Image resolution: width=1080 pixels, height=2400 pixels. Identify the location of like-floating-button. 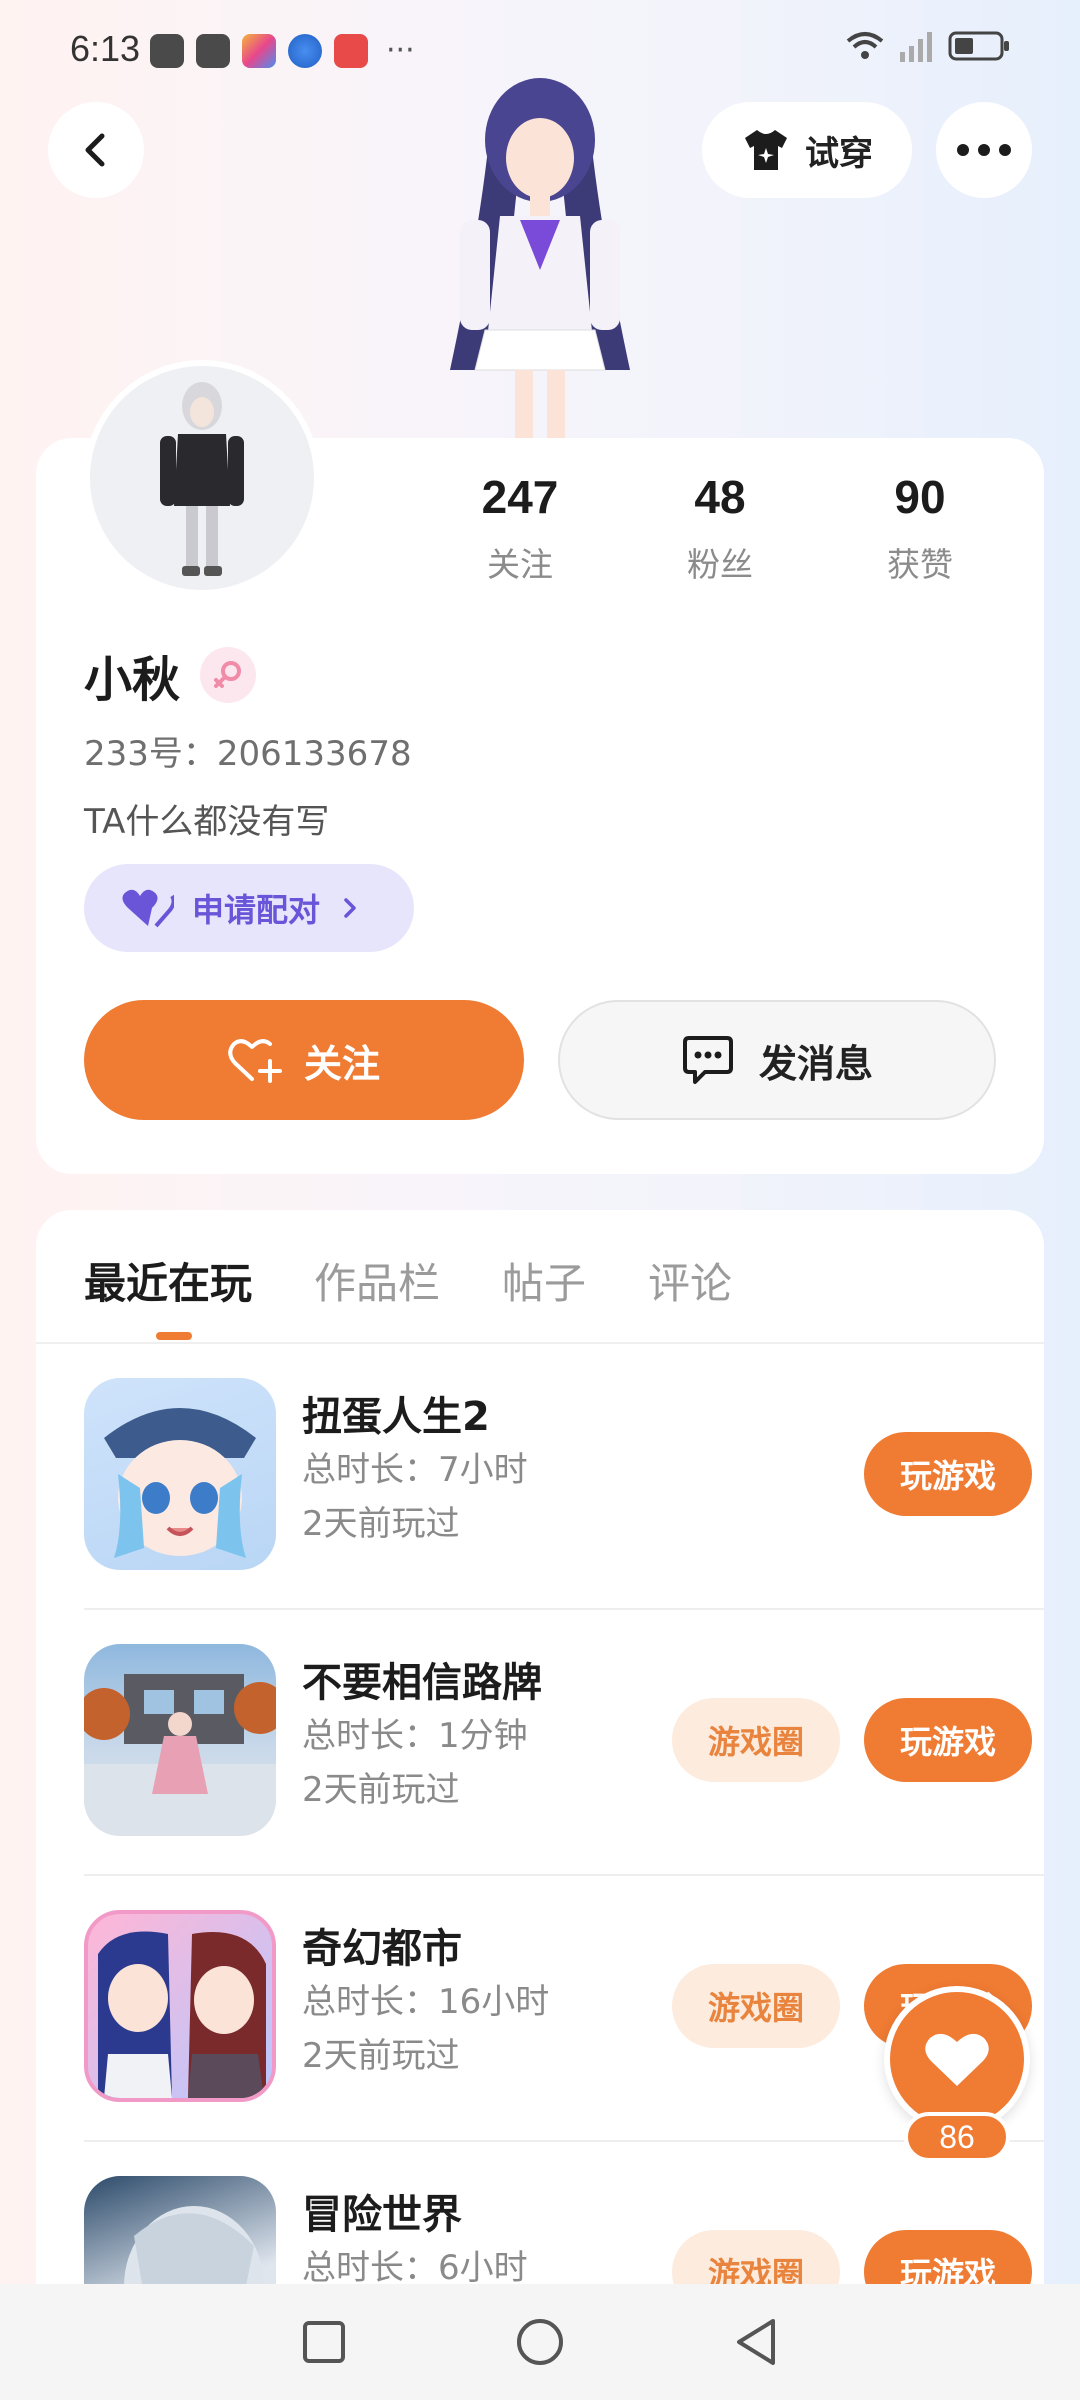
(957, 2059).